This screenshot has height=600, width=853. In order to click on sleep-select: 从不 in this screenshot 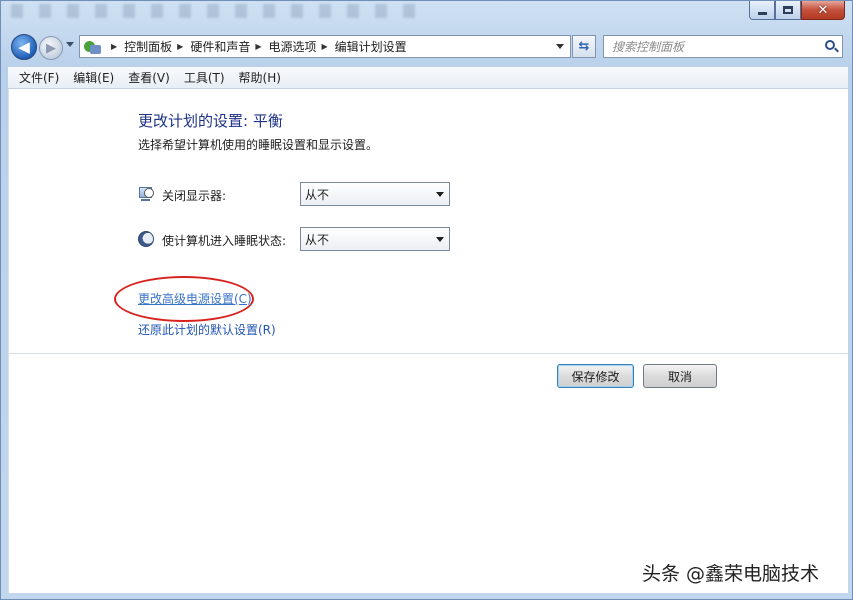, I will do `click(375, 239)`.